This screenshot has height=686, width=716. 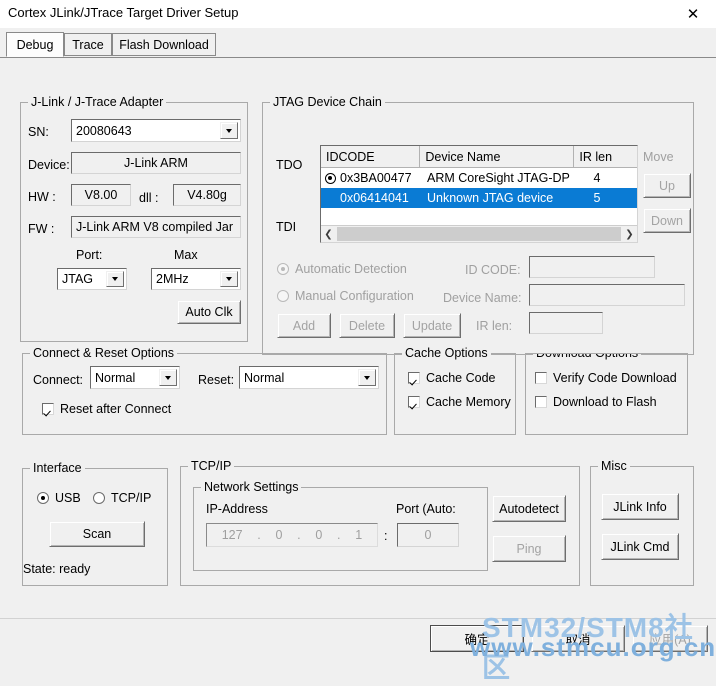 I want to click on row-ir-len: 5, so click(x=597, y=198).